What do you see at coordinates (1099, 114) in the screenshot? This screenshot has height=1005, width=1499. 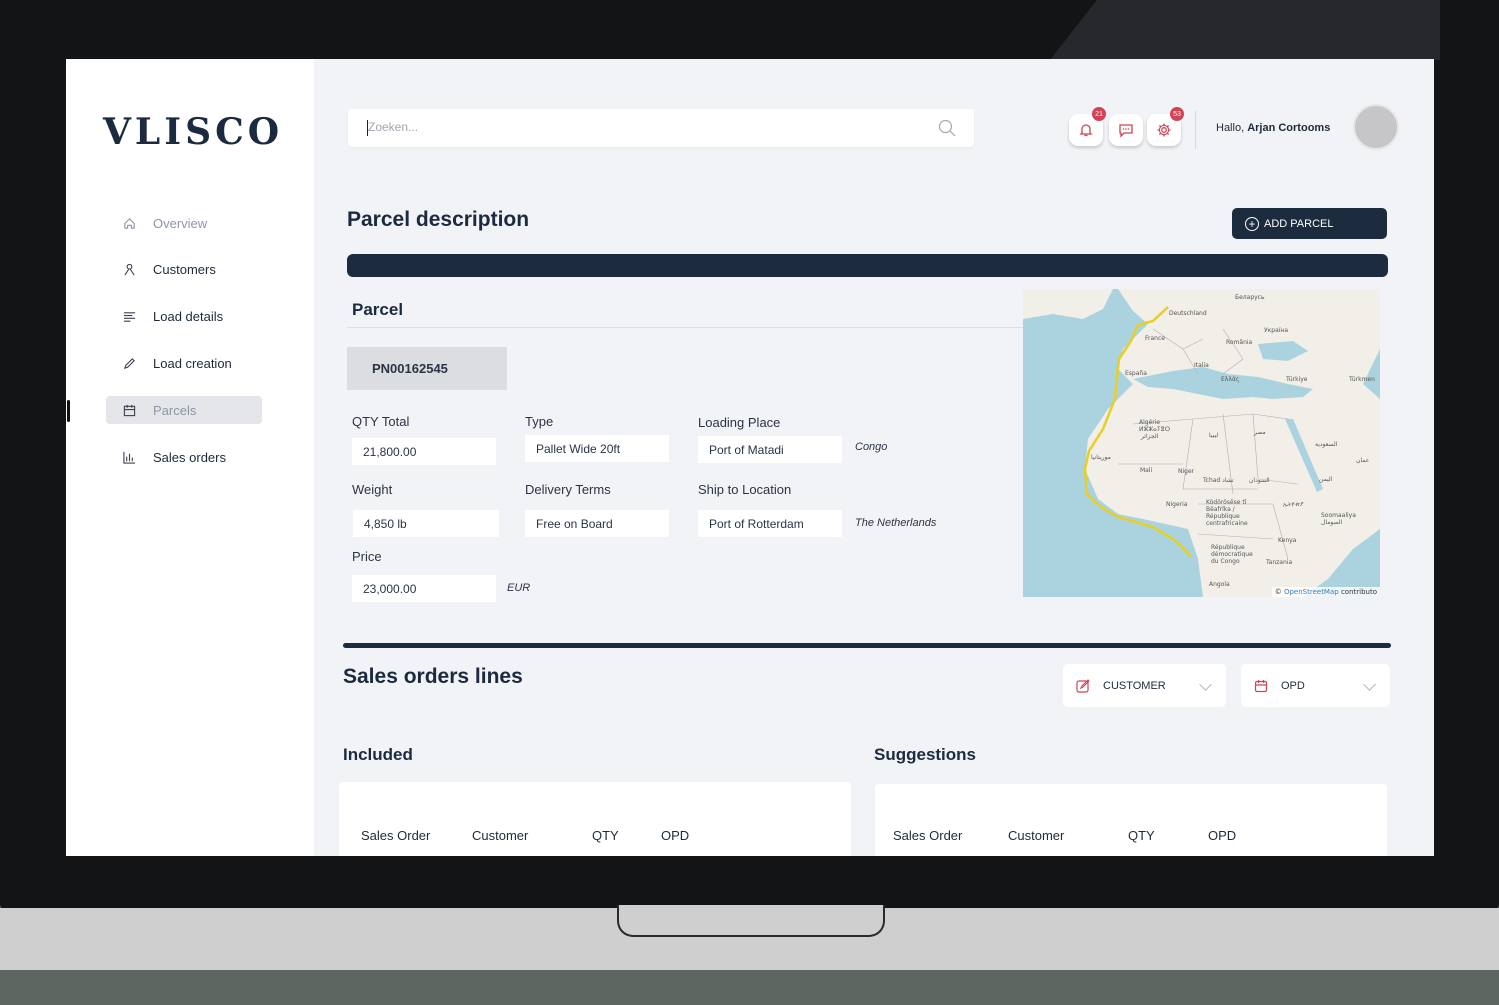 I see `notifications-badge: 21` at bounding box center [1099, 114].